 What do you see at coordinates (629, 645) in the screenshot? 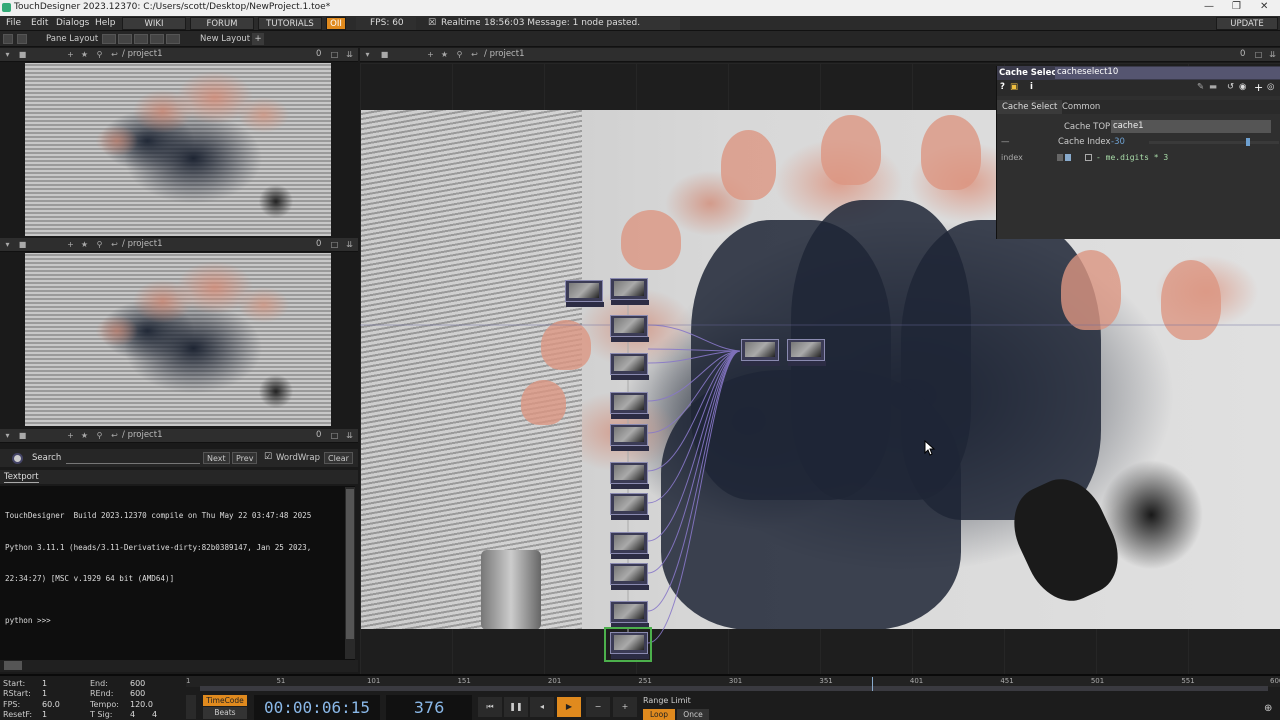
I see `cache-select-node-selected` at bounding box center [629, 645].